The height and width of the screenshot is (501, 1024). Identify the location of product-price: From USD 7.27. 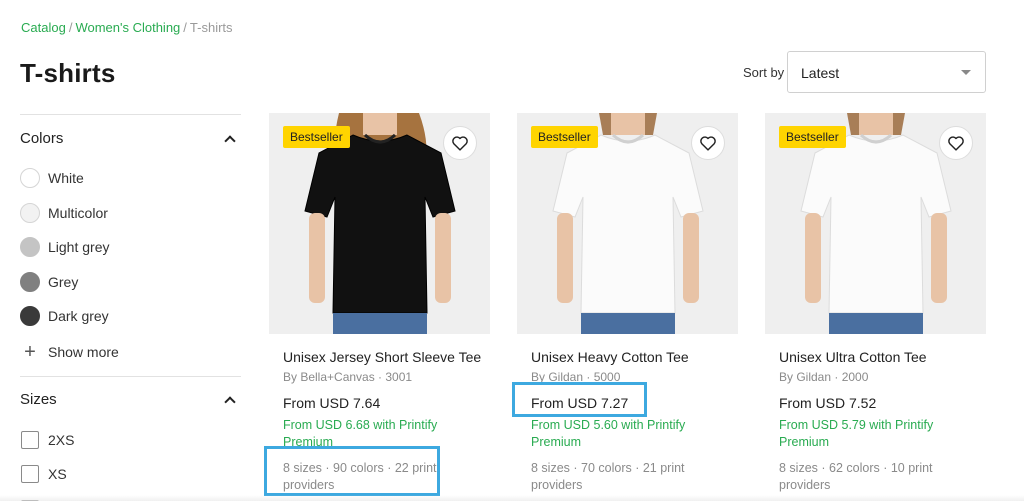
(580, 403).